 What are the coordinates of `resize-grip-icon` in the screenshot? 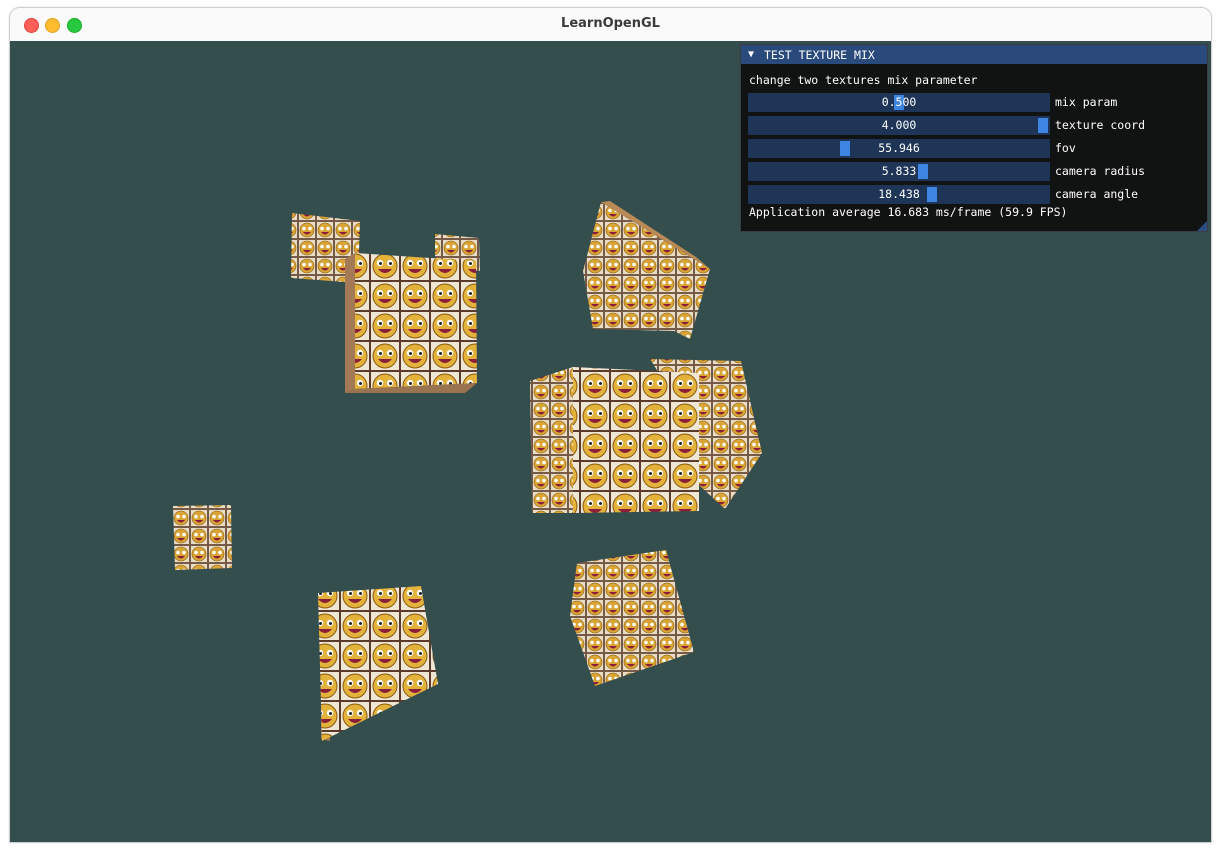 It's located at (1202, 226).